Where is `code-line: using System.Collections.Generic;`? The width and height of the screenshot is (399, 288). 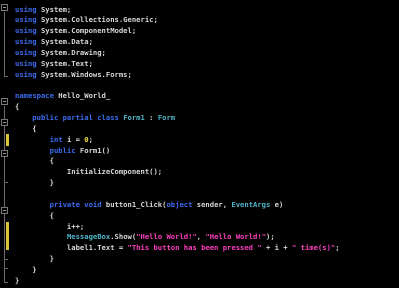
code-line: using System.Collections.Generic; is located at coordinates (86, 20).